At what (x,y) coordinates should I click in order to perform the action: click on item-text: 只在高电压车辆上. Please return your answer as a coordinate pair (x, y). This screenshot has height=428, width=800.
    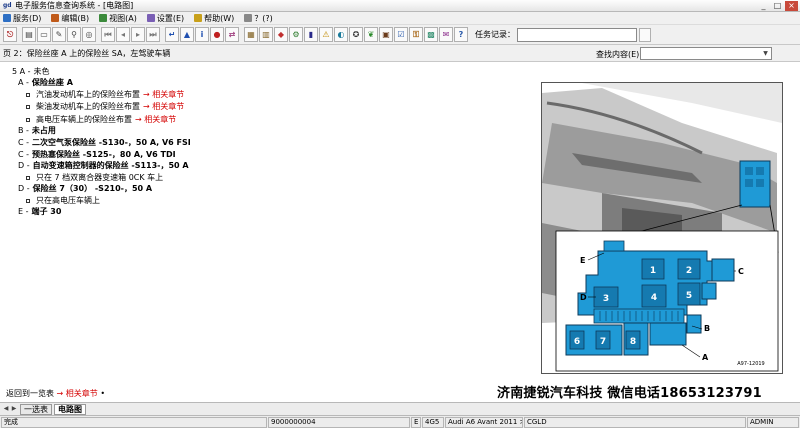
    Looking at the image, I should click on (68, 200).